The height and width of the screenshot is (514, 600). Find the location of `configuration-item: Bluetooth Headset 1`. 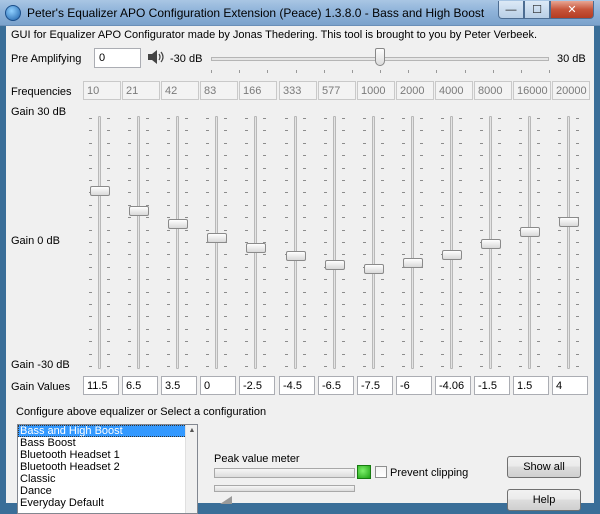

configuration-item: Bluetooth Headset 1 is located at coordinates (107, 455).